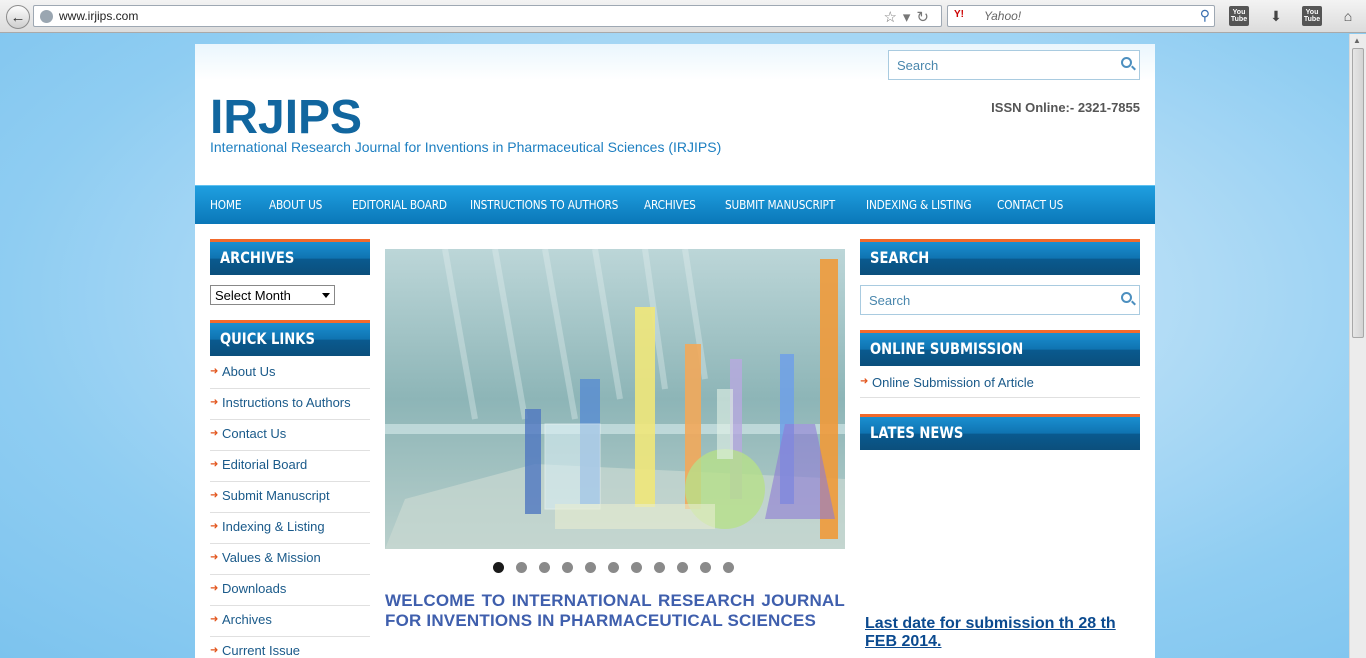 The width and height of the screenshot is (1366, 658). Describe the element at coordinates (253, 295) in the screenshot. I see `select-value: Select Month` at that location.